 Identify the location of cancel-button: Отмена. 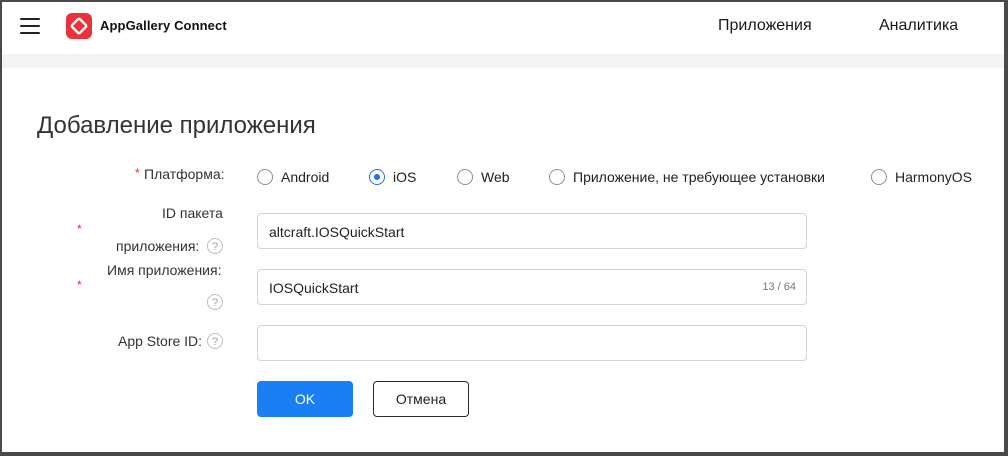
(421, 399).